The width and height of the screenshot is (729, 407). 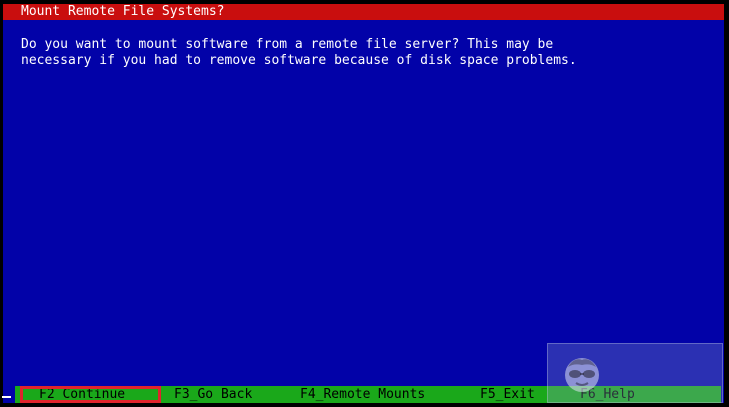 I want to click on window-title: Mount Remote File Systems?, so click(x=363, y=12).